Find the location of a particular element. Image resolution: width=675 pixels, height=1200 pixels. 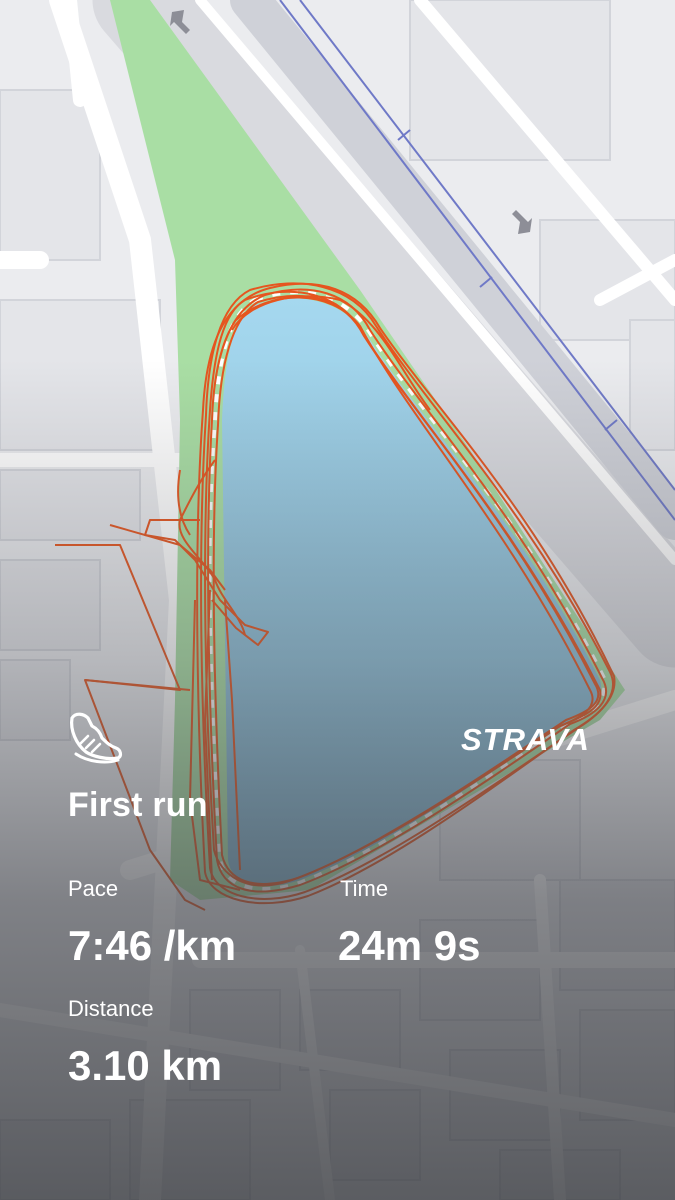

time-value: 24m 9s is located at coordinates (409, 945).